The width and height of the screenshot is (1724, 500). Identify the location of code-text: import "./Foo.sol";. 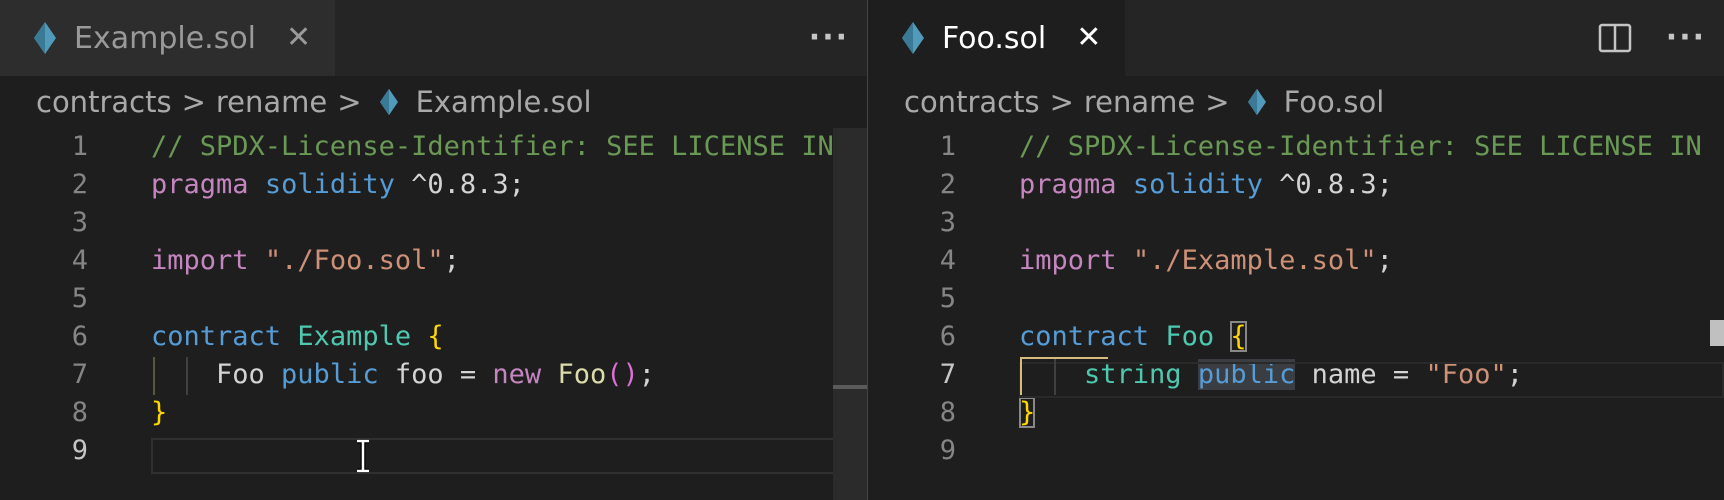
(305, 261).